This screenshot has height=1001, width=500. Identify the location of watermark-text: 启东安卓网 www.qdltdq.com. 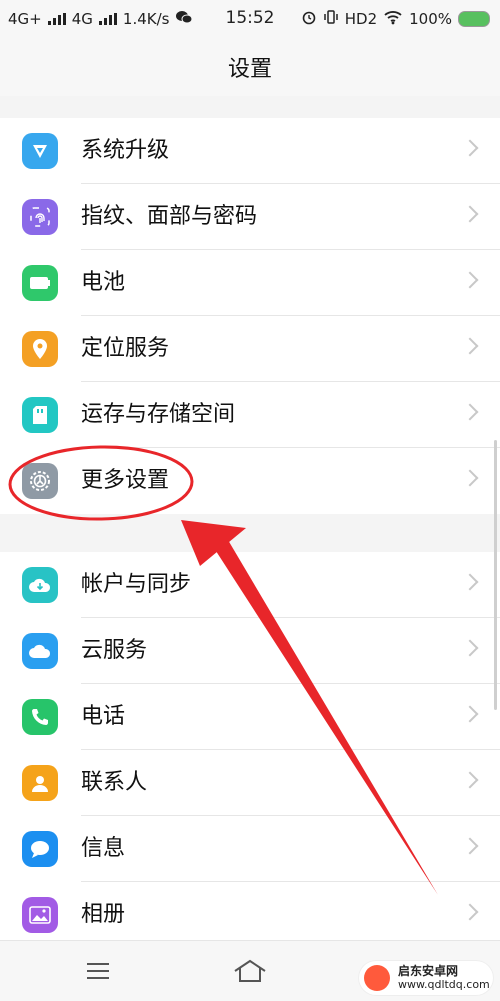
(444, 978).